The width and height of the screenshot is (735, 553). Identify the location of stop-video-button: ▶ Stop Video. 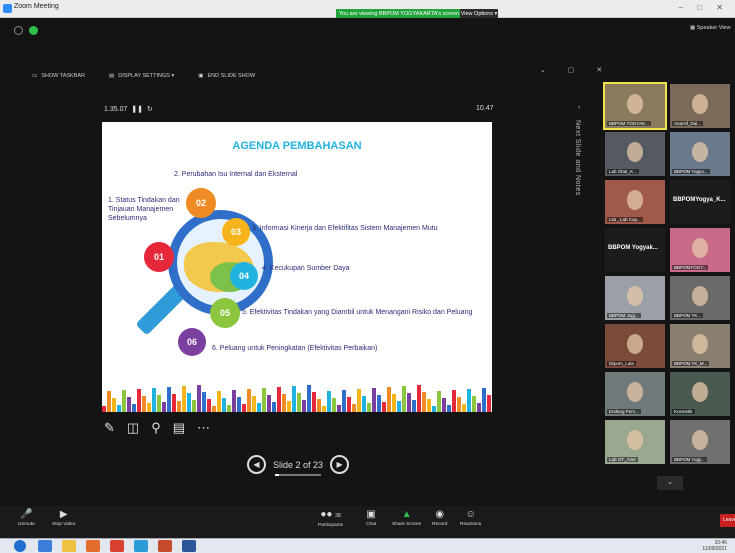
(63, 517).